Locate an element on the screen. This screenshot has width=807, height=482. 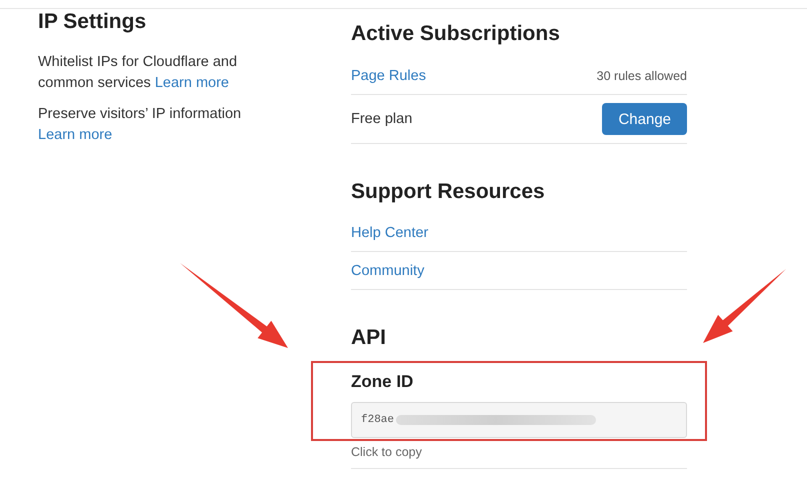
page-rules-link: Page Rules is located at coordinates (388, 76).